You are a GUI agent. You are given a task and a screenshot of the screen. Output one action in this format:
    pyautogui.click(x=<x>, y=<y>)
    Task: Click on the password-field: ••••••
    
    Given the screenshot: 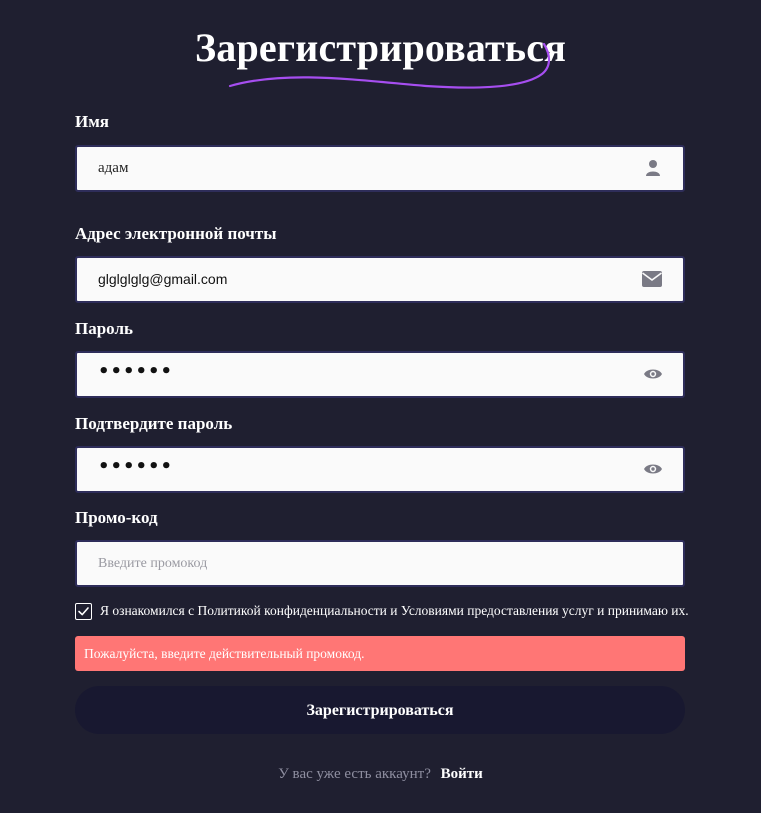 What is the action you would take?
    pyautogui.click(x=380, y=374)
    